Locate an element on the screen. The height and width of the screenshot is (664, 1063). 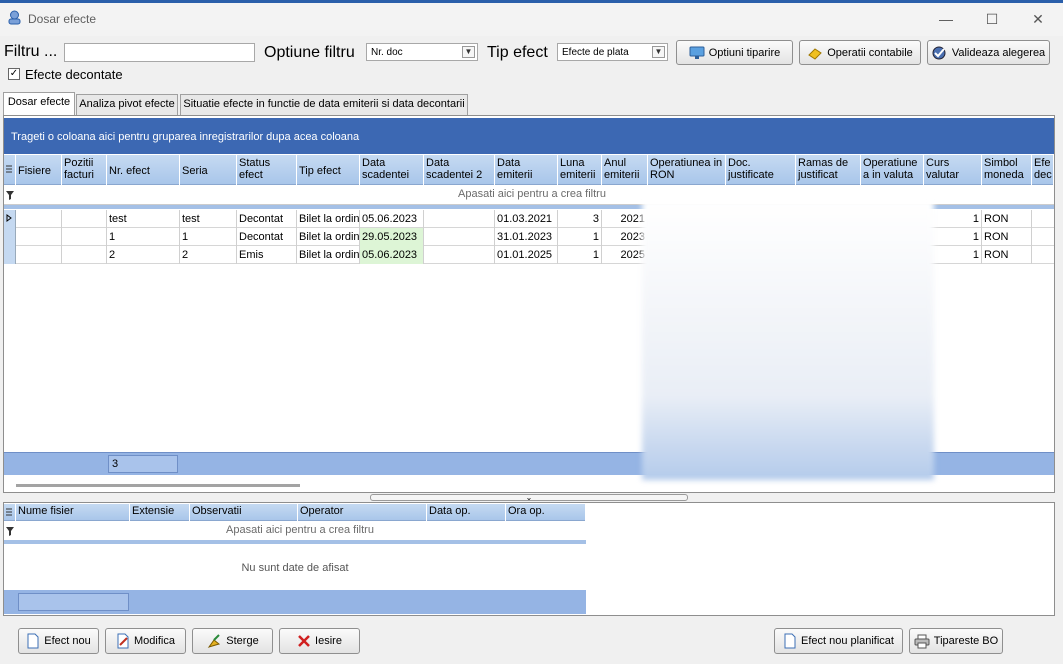
column-header: Simbol moneda is located at coordinates (1007, 170).